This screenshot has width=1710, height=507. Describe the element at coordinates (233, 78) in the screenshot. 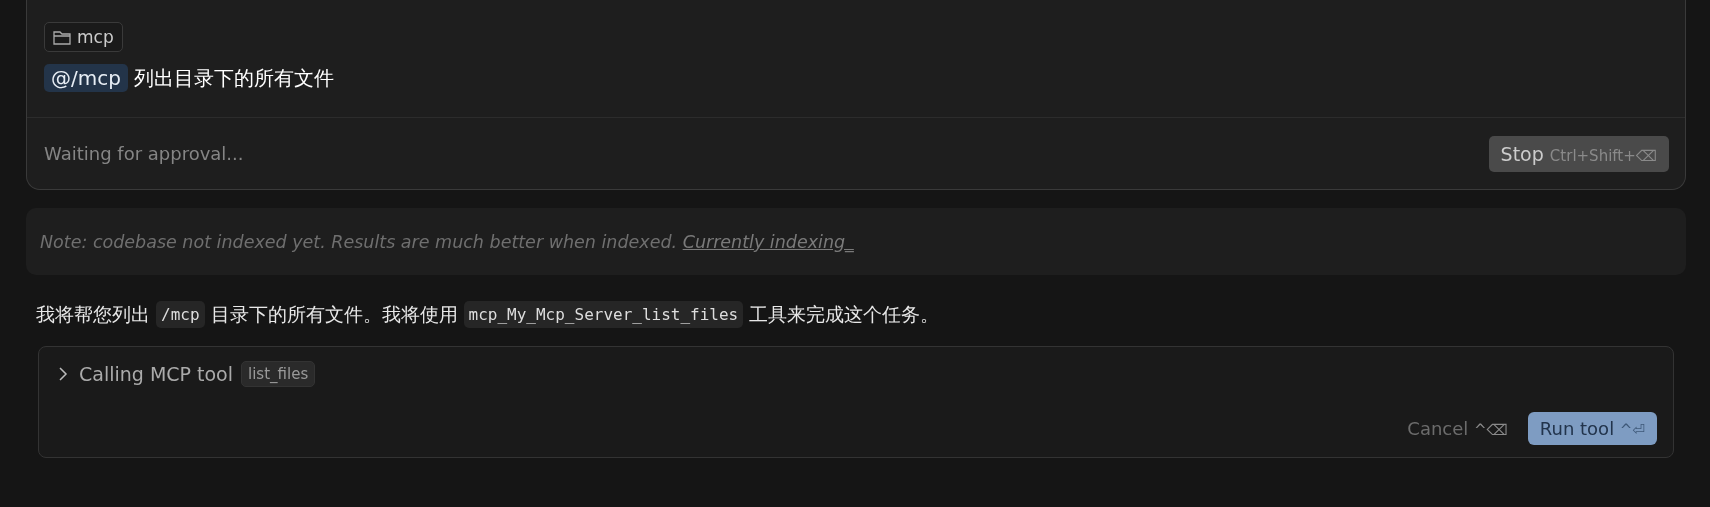

I see `prompt-text: 列出目录下的所有文件` at that location.